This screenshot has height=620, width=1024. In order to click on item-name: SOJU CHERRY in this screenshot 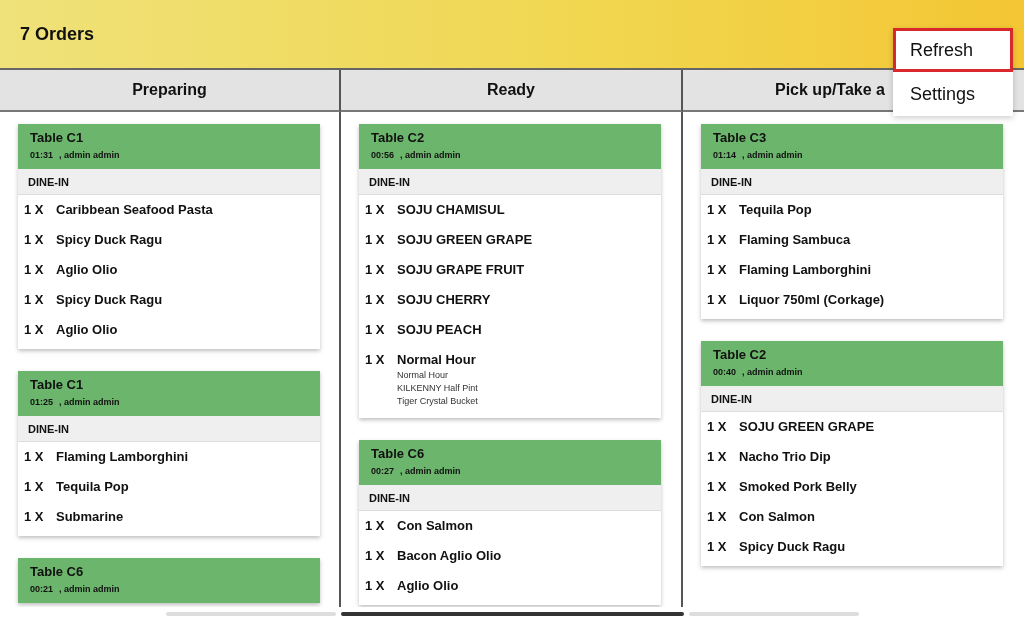, I will do `click(444, 300)`.